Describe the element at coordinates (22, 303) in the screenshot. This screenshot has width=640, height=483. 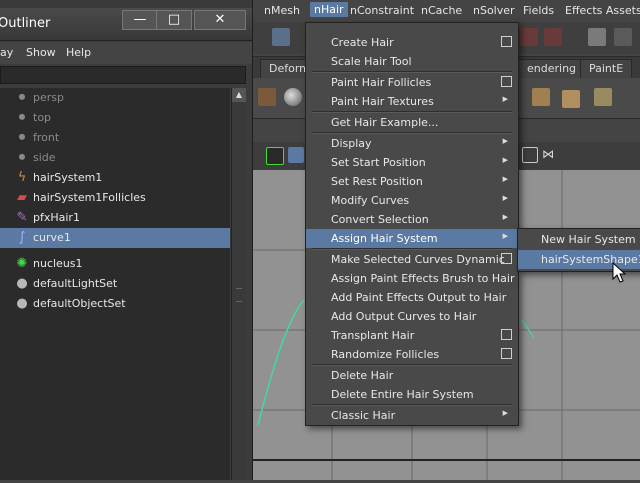
I see `set-icon: ●` at that location.